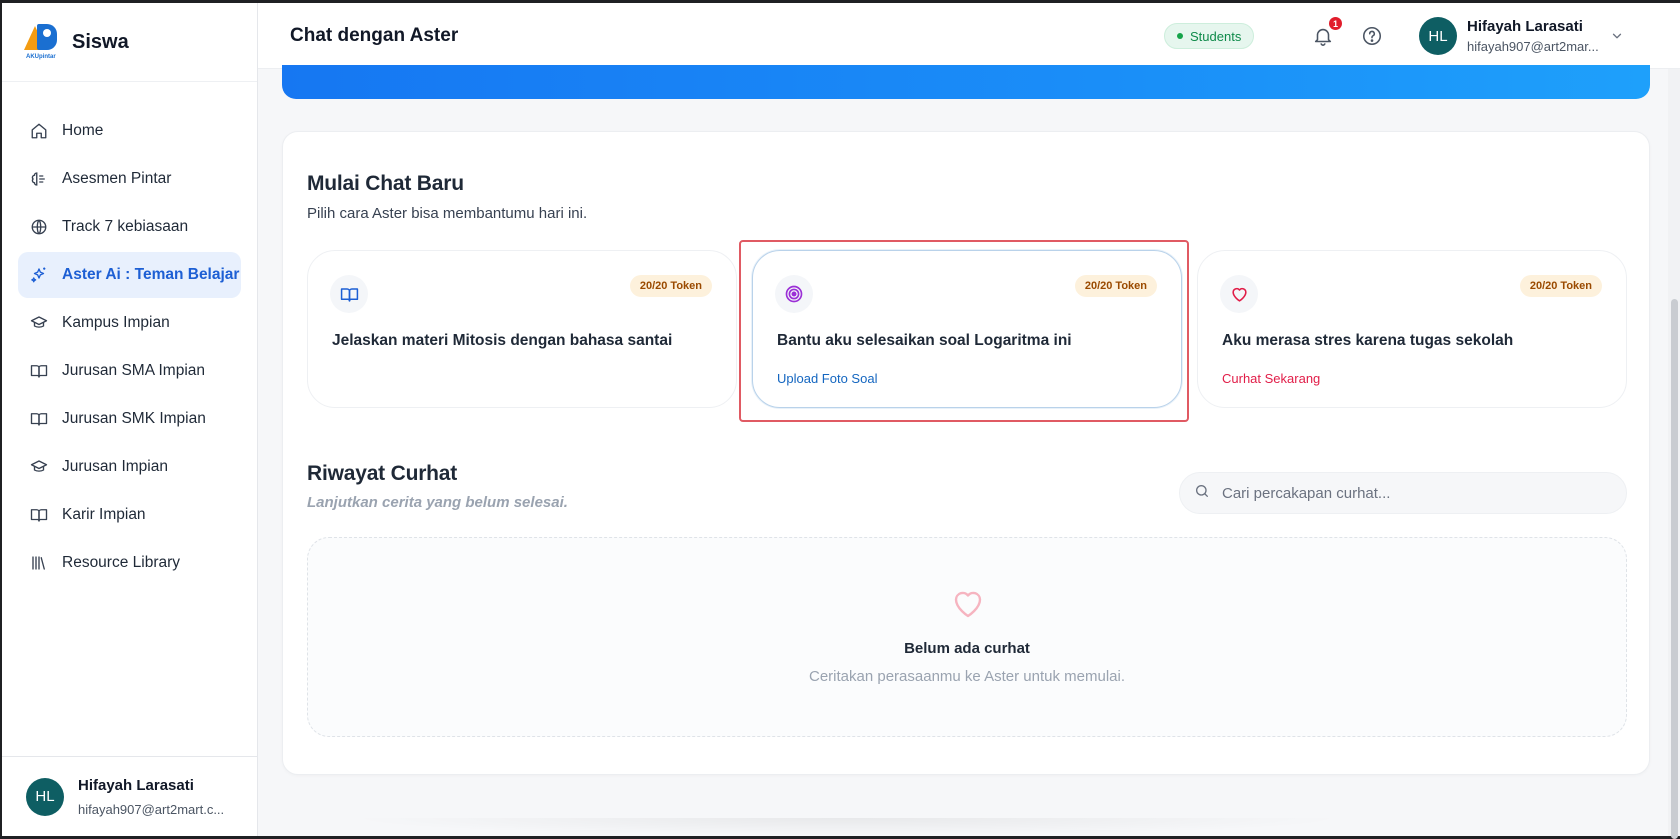 The height and width of the screenshot is (839, 1680). What do you see at coordinates (437, 502) in the screenshot?
I see `history-subtitle: Lanjutkan cerita yang belum selesai.` at bounding box center [437, 502].